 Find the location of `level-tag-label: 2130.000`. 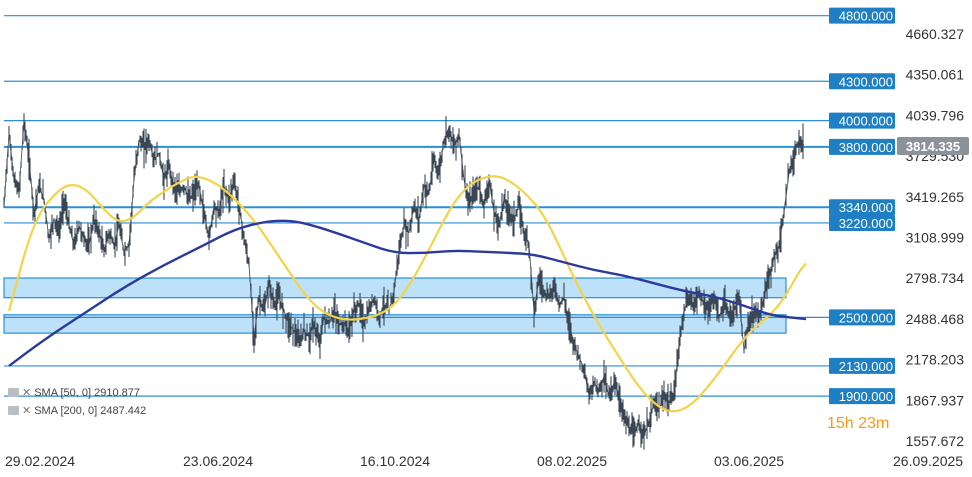

level-tag-label: 2130.000 is located at coordinates (866, 366).